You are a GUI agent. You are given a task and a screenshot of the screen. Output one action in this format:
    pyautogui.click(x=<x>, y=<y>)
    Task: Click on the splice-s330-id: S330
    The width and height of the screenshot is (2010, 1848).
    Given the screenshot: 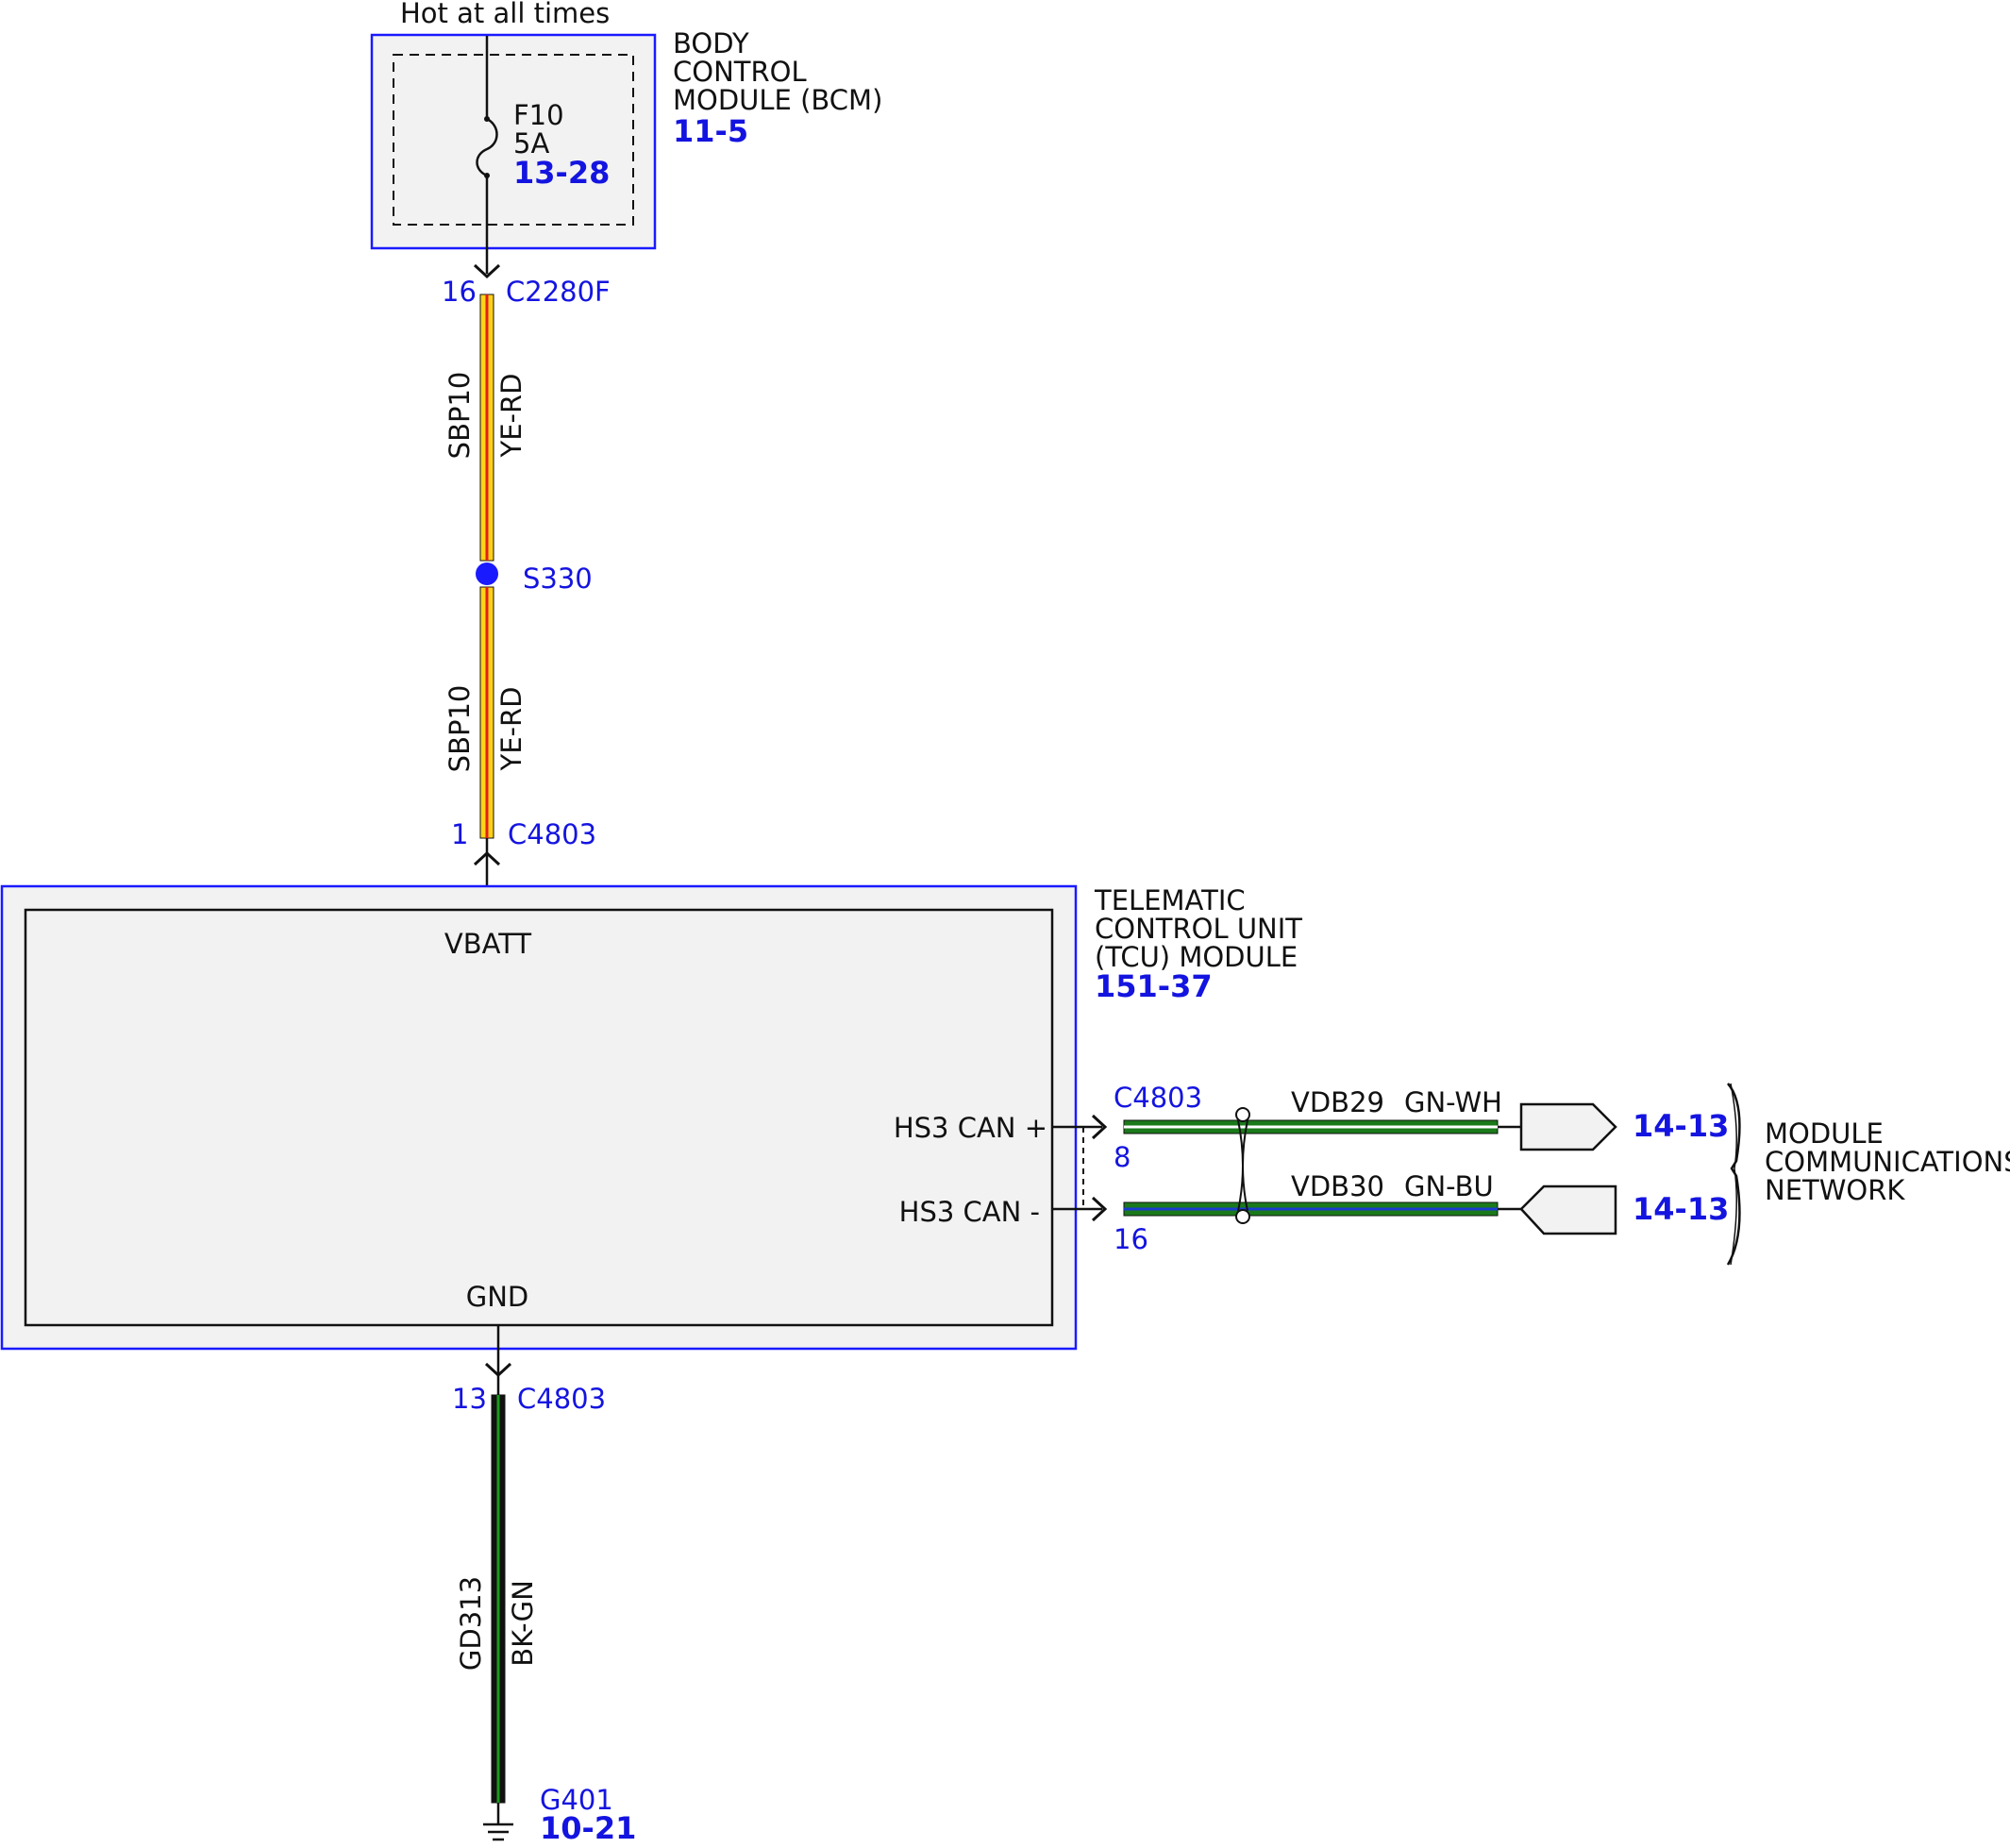 What is the action you would take?
    pyautogui.click(x=558, y=579)
    